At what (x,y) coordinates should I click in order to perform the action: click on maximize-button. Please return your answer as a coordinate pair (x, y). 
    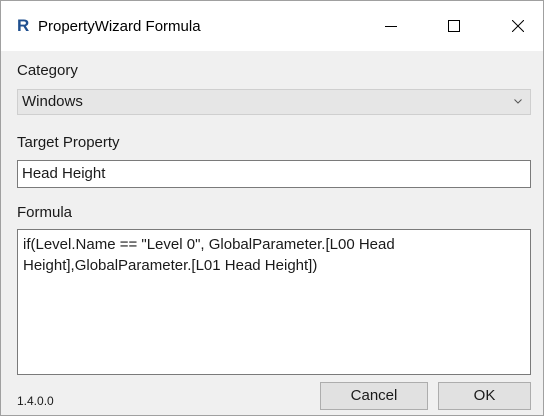
    Looking at the image, I should click on (454, 26).